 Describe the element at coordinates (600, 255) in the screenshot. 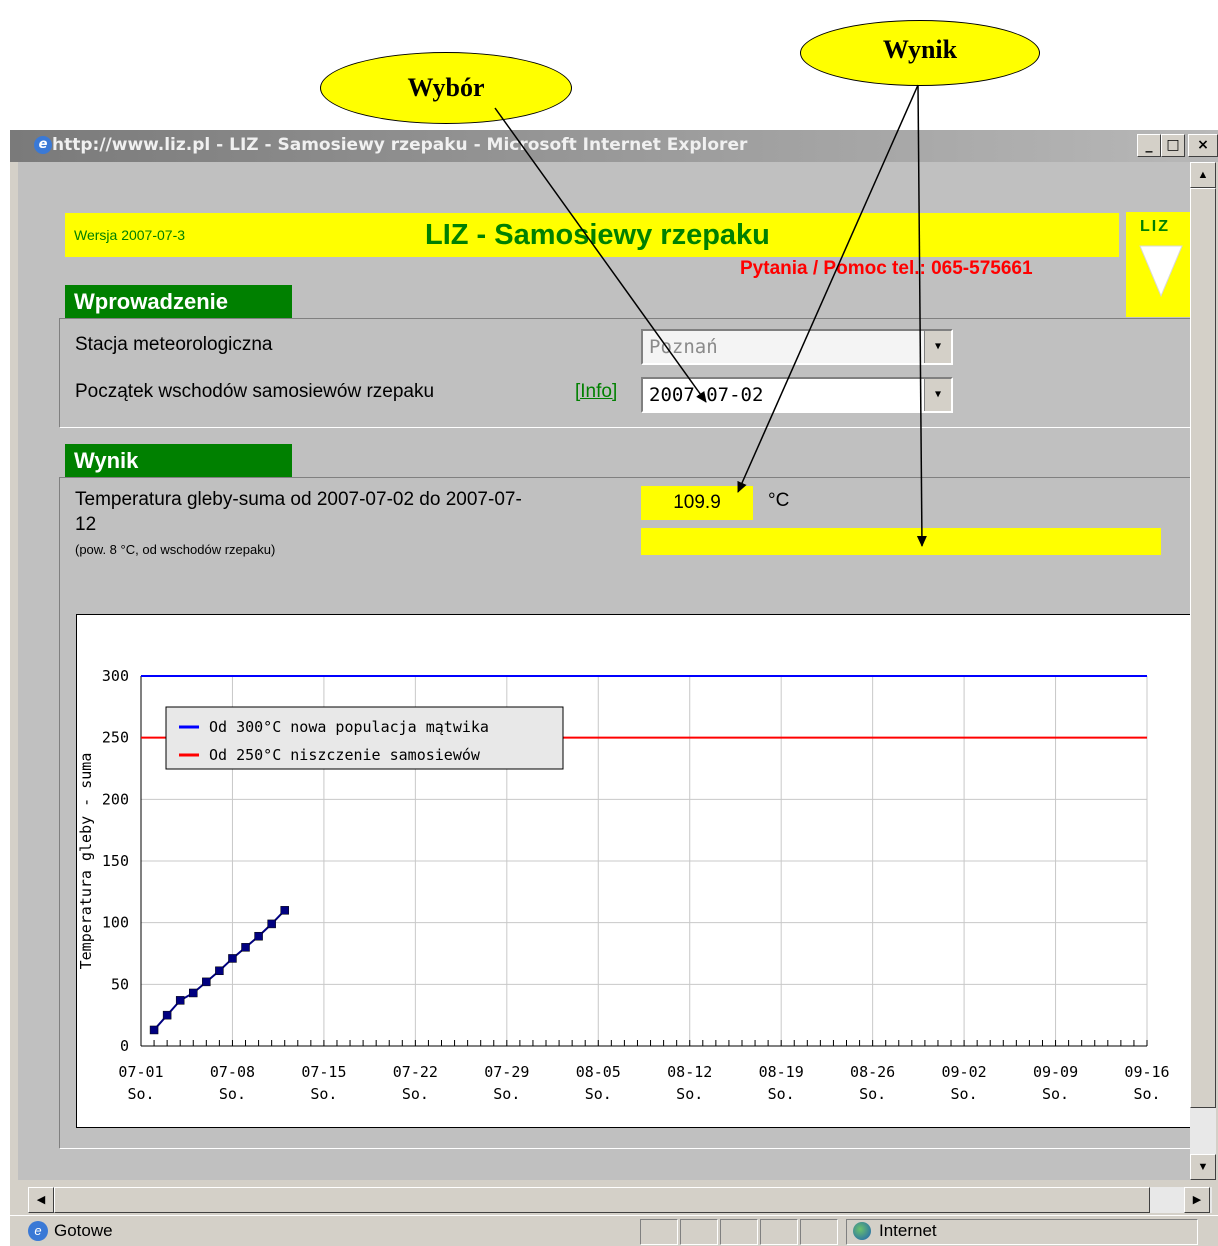

I see `arrow-wybor` at that location.